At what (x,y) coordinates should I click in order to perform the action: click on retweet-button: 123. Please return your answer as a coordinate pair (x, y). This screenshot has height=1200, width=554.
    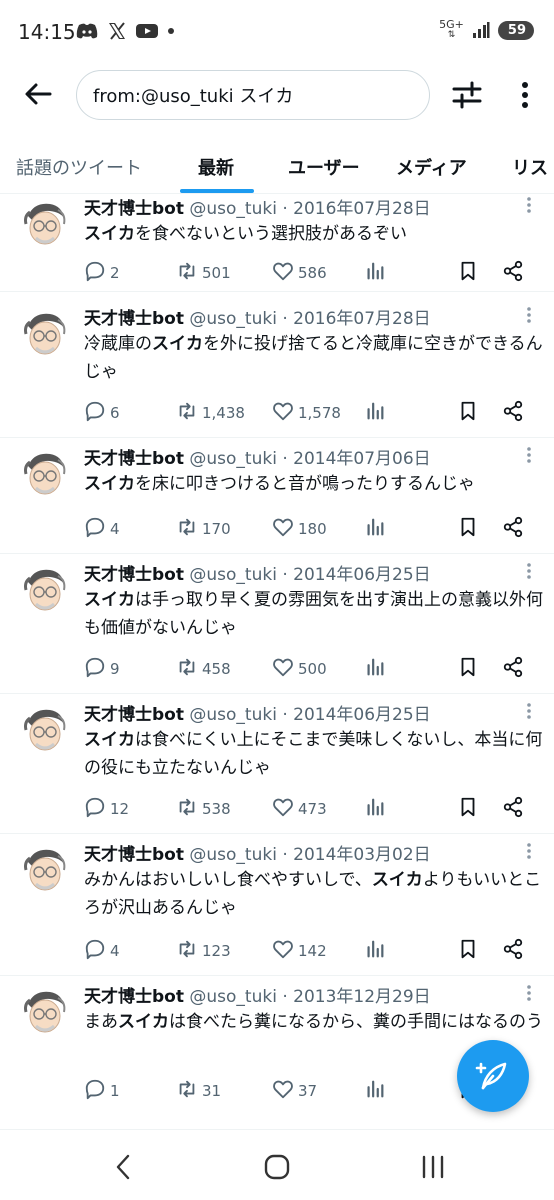
    Looking at the image, I should click on (203, 951).